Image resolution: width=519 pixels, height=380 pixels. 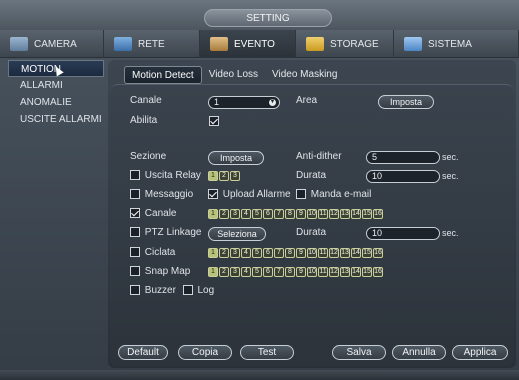 I want to click on sidebar-item-allarmi: ALLARMI, so click(x=56, y=85).